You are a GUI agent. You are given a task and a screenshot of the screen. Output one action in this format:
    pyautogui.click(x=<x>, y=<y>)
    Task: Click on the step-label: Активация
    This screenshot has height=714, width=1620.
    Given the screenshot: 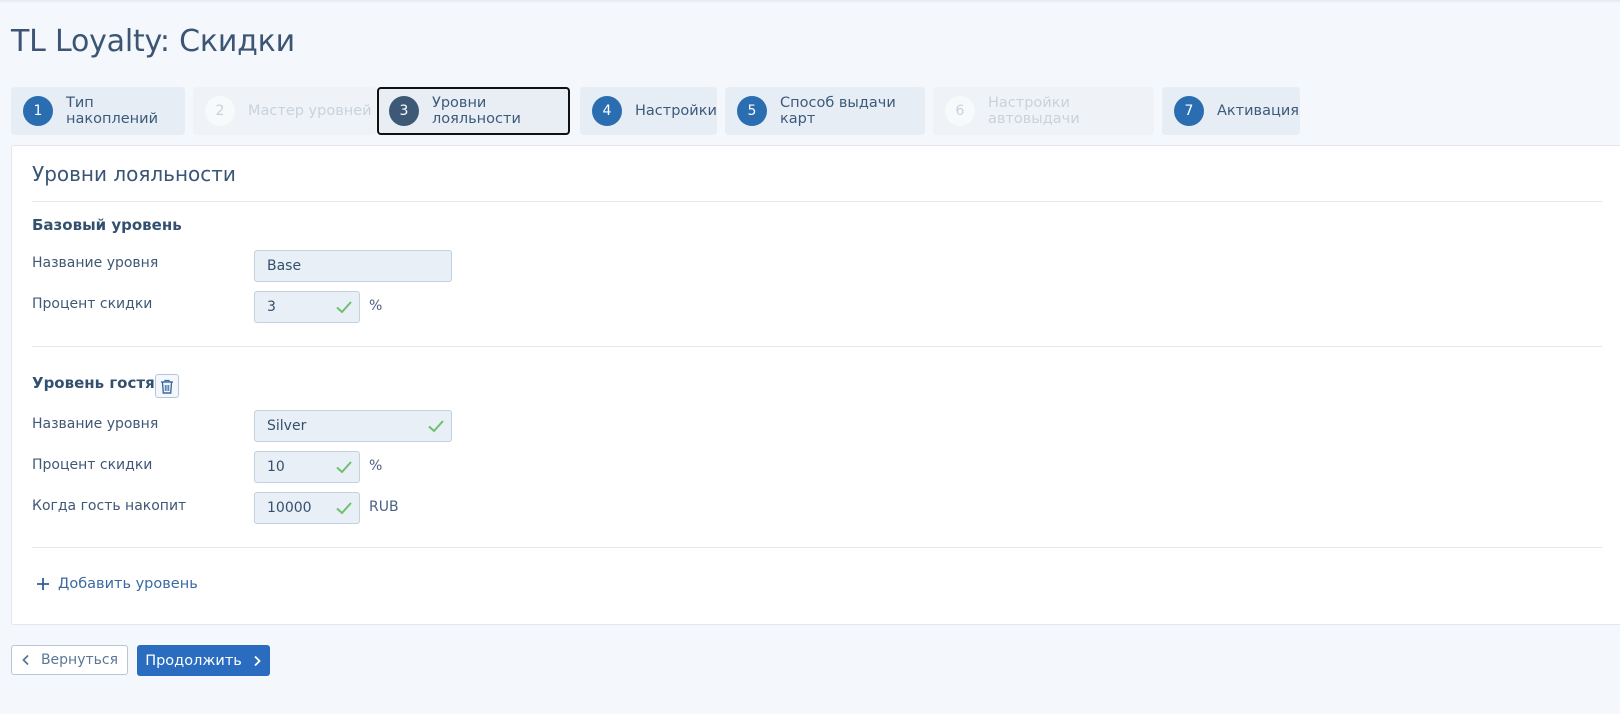 What is the action you would take?
    pyautogui.click(x=1258, y=111)
    